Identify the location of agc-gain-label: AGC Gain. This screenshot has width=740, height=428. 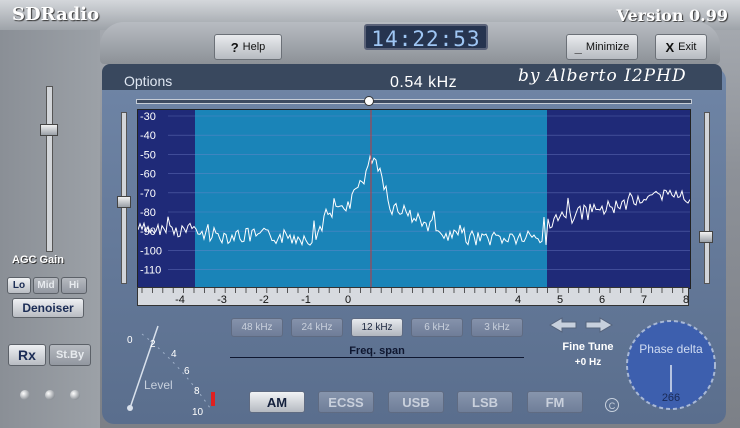
(38, 260).